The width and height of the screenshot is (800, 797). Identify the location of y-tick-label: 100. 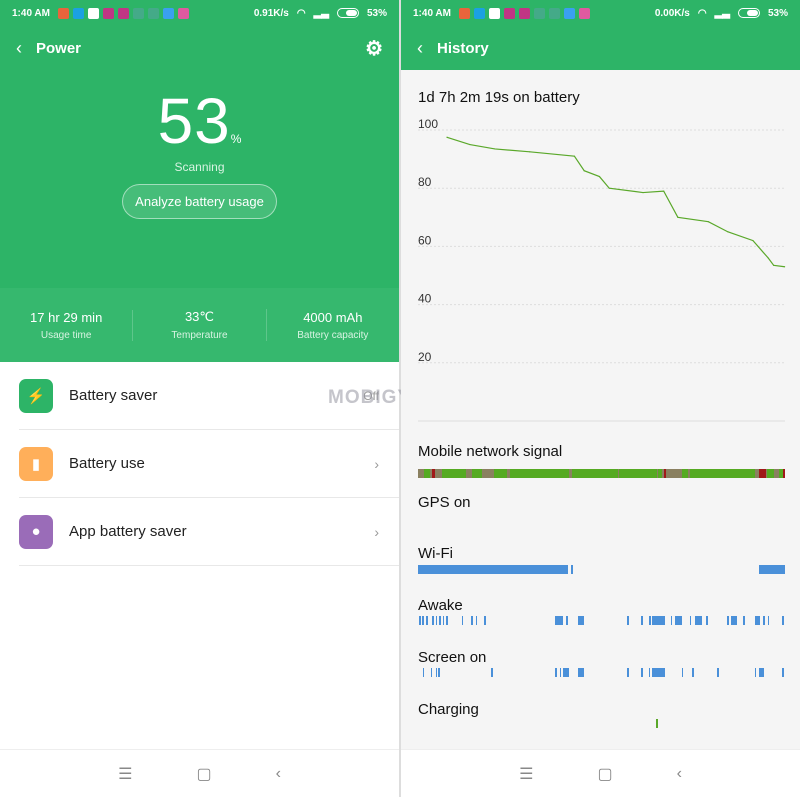
(428, 124).